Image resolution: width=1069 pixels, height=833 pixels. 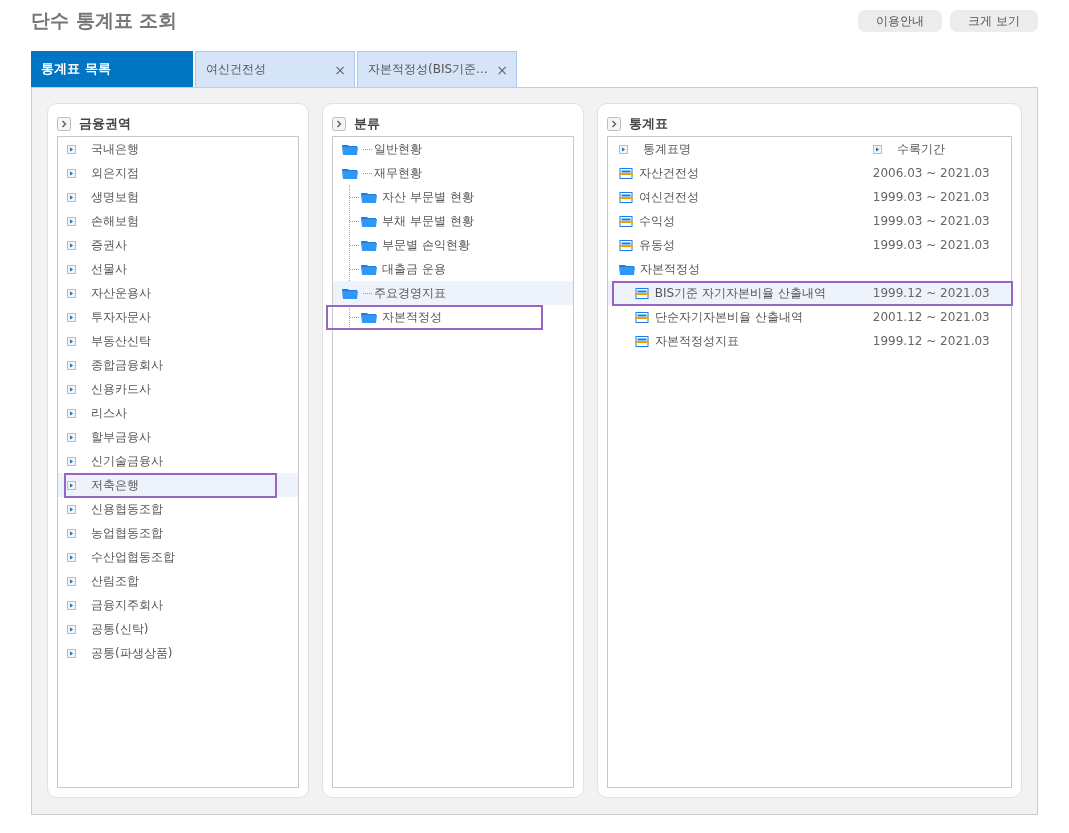 I want to click on tree-item: 자산 부문별 현황, so click(x=427, y=197).